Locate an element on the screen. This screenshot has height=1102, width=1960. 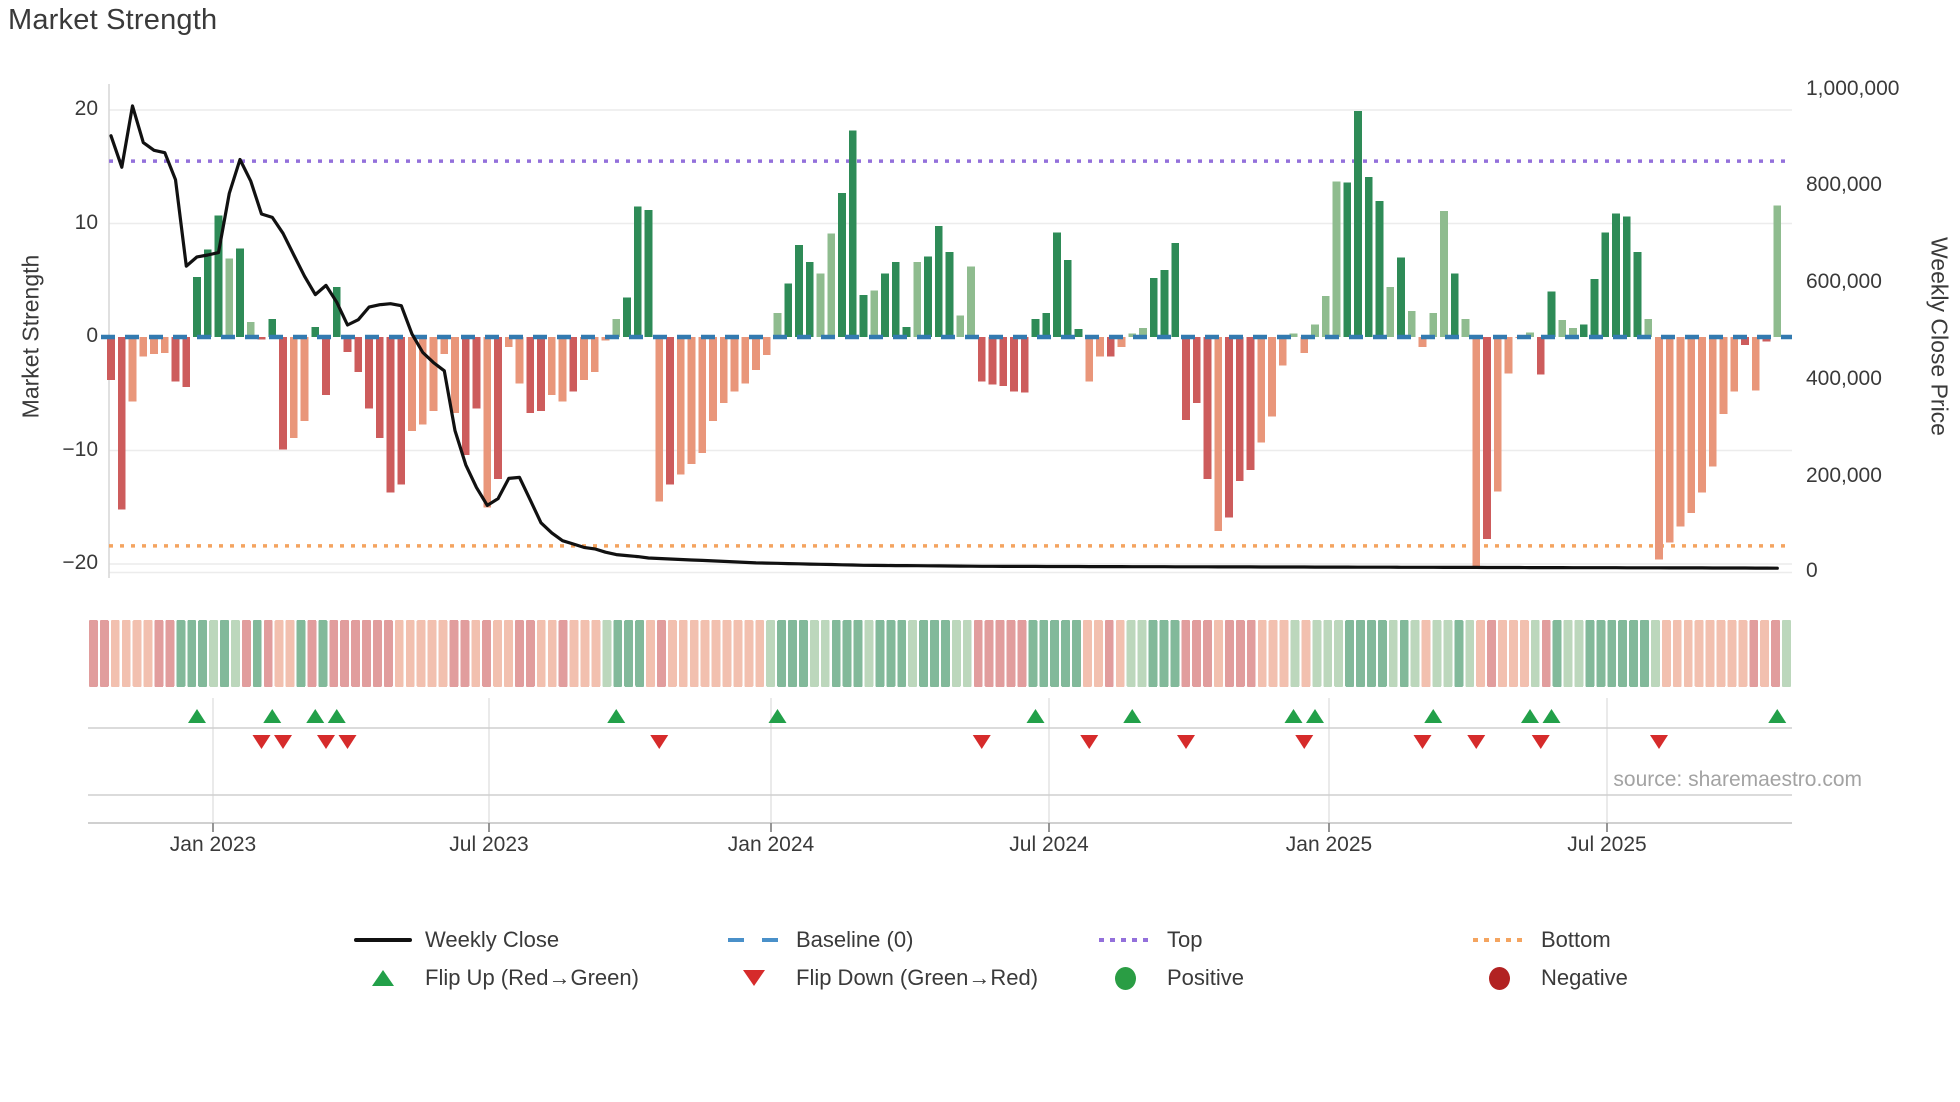
bottom-dotted-line-icon is located at coordinates (1499, 940).